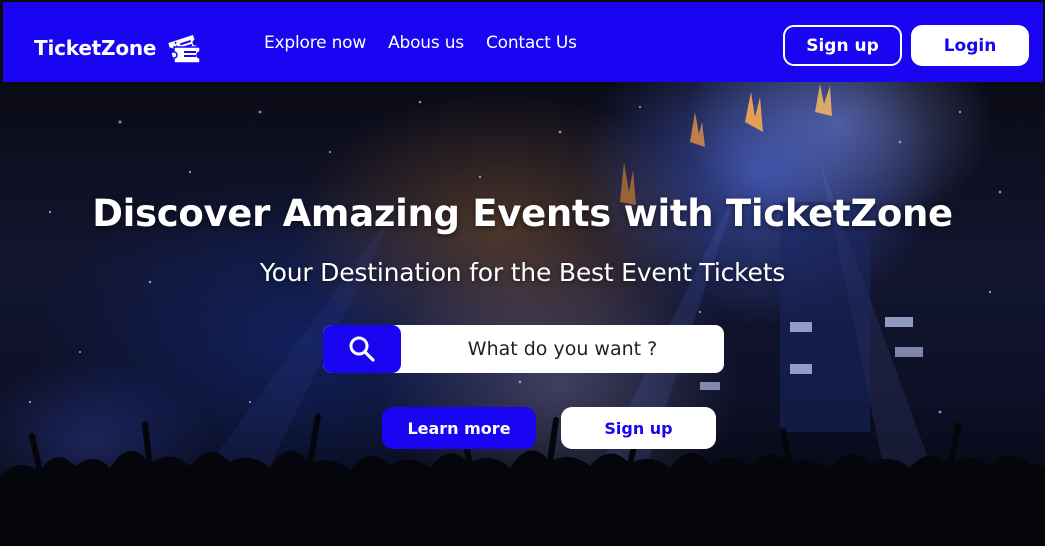 The image size is (1045, 546). I want to click on nav-links: Explore now Abous us Contact Us, so click(420, 43).